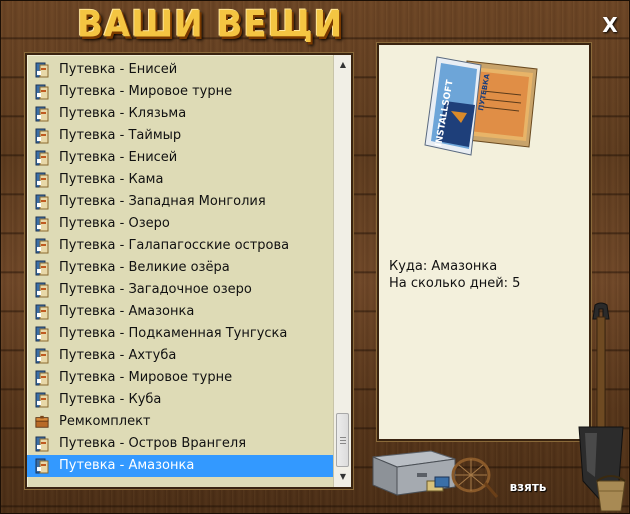 The height and width of the screenshot is (514, 630). I want to click on list-item: Ремкомплект, so click(180, 422).